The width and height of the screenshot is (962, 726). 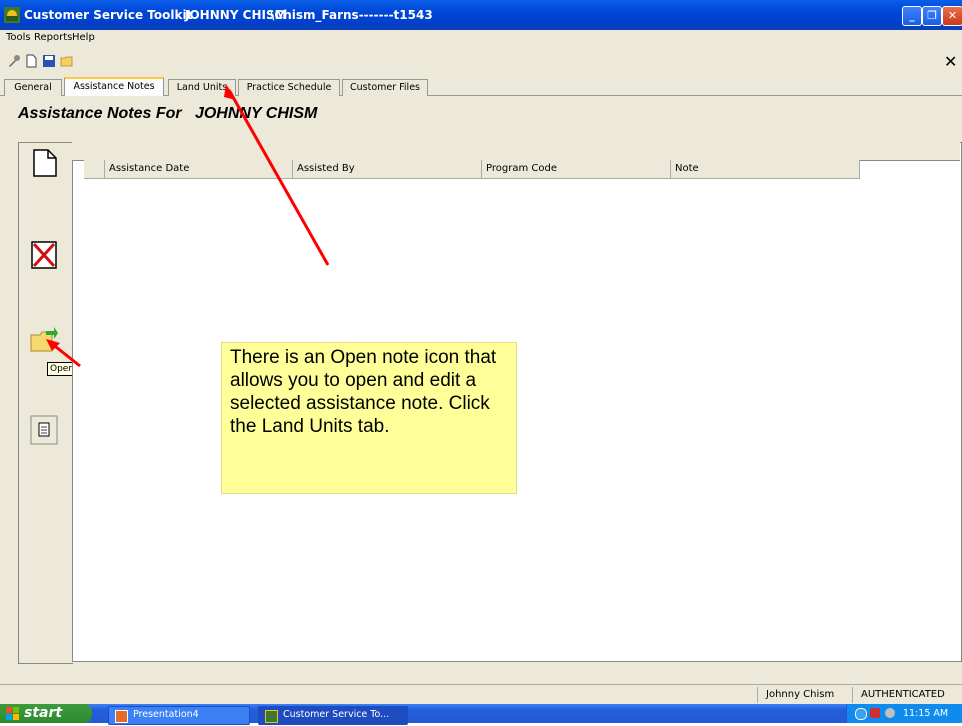 I want to click on notepad-icon, so click(x=44, y=430).